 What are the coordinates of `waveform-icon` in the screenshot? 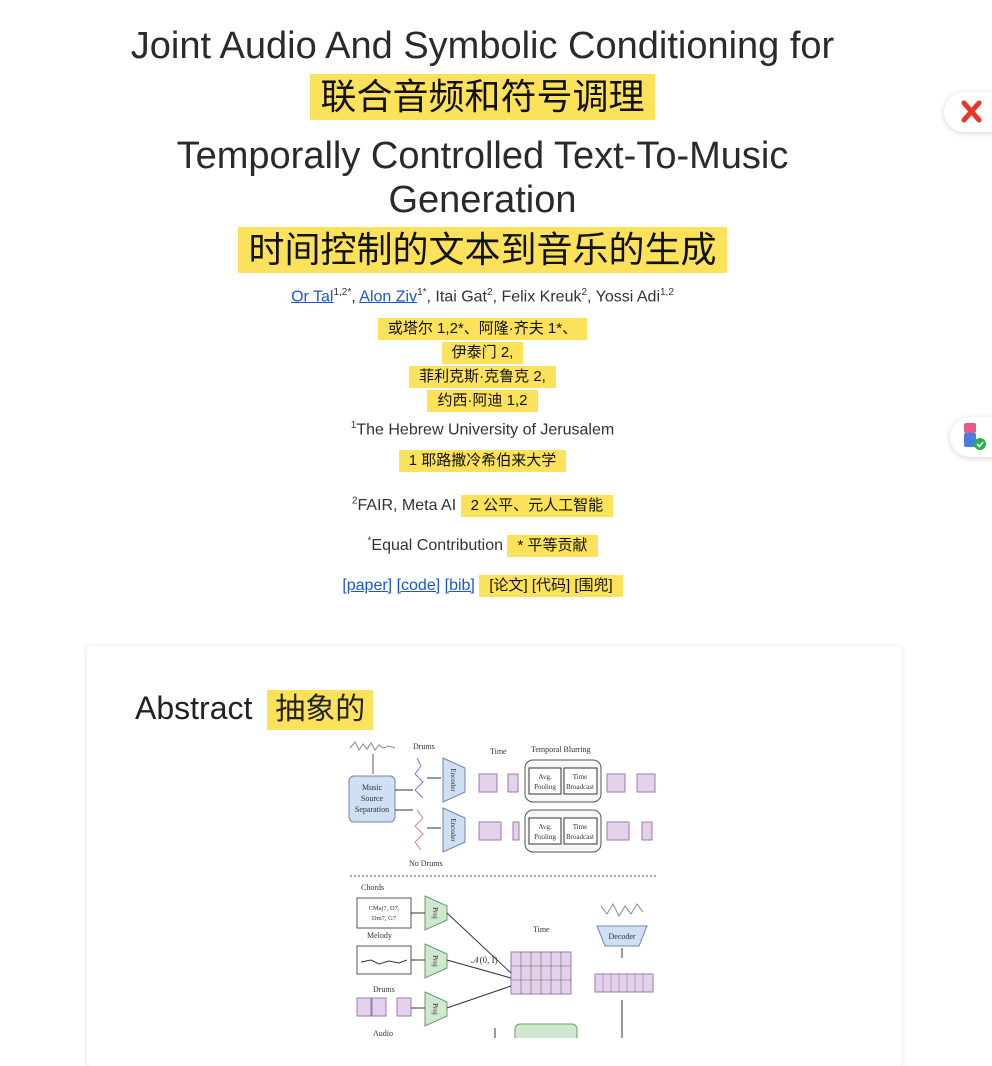 It's located at (372, 746).